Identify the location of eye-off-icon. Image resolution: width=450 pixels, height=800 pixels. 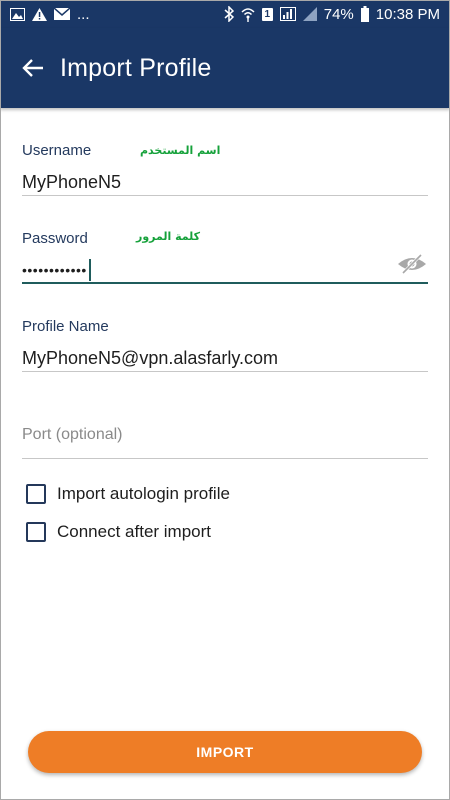
(412, 264).